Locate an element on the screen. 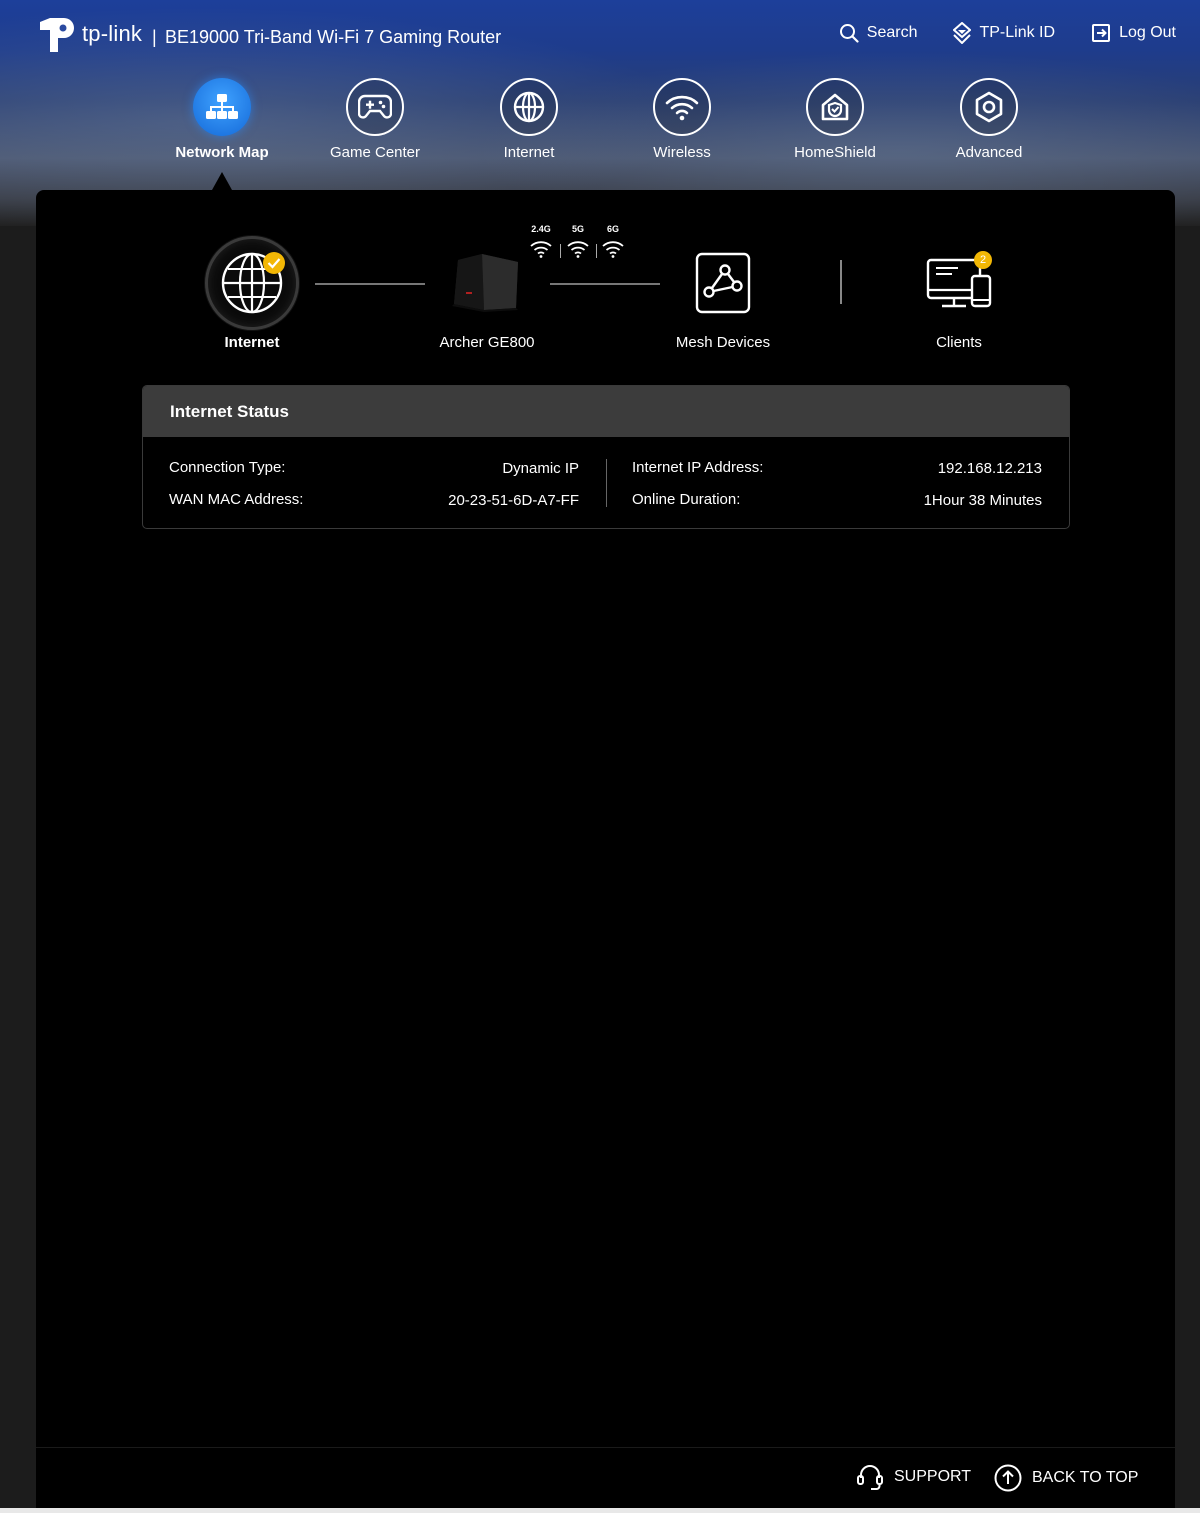 This screenshot has width=1200, height=1513. search-button: Search is located at coordinates (878, 33).